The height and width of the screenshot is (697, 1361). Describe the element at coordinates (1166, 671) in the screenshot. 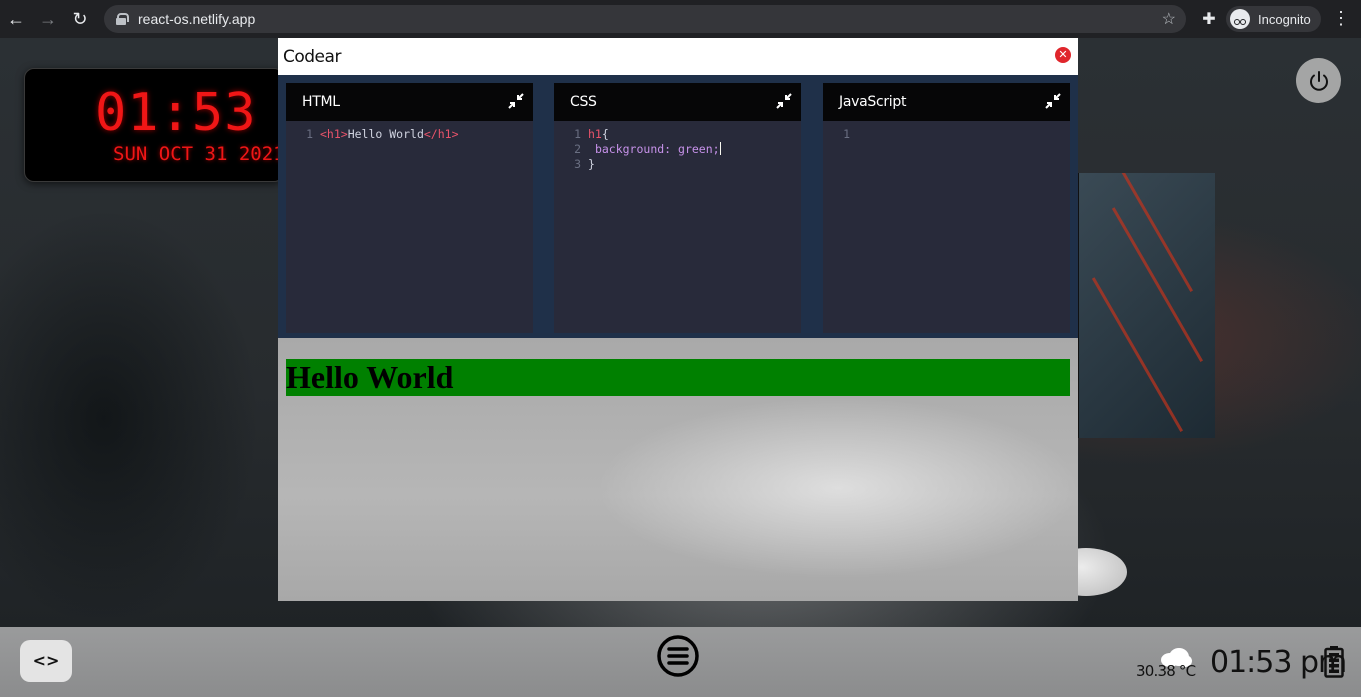

I see `temperature-text: 30.38 °C` at that location.